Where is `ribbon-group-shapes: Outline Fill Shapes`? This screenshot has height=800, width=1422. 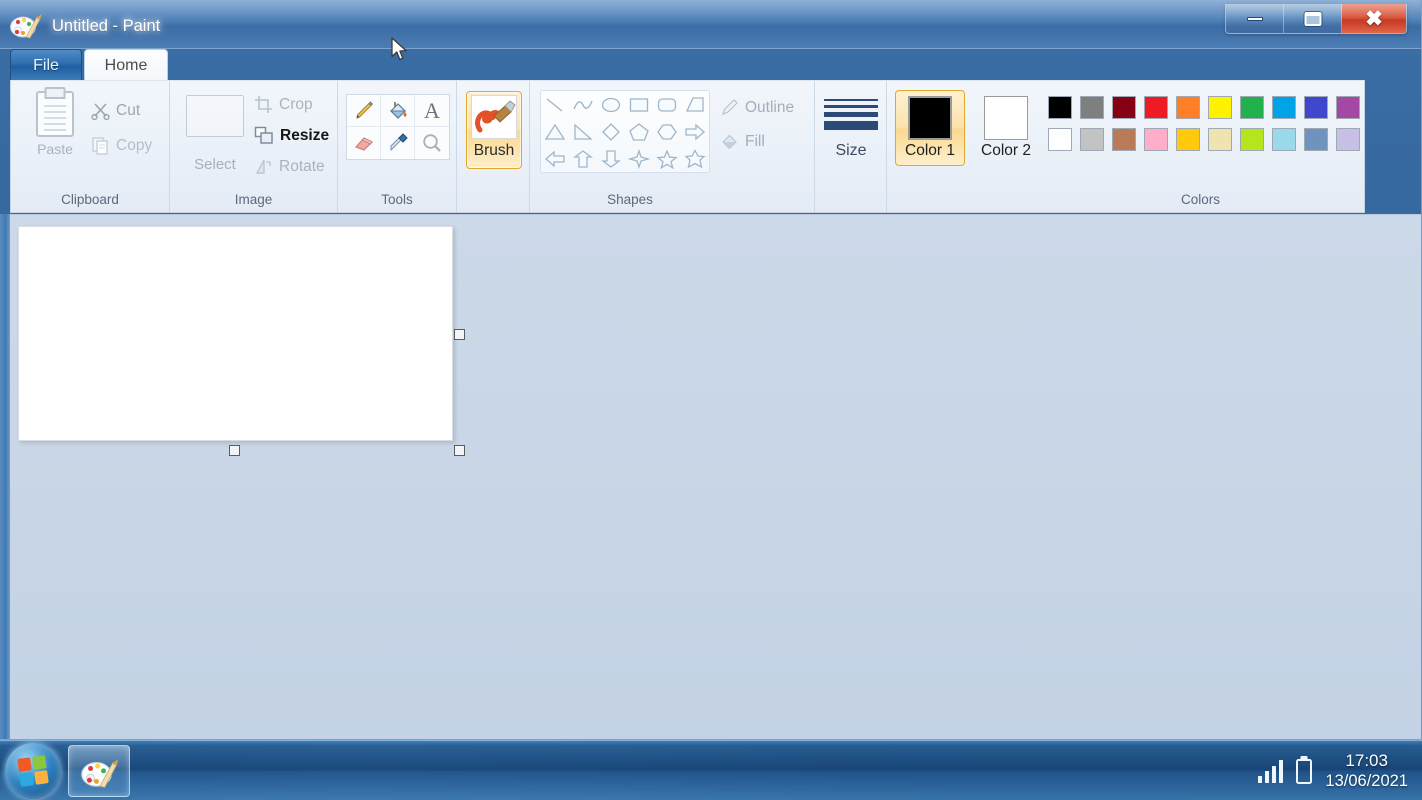
ribbon-group-shapes: Outline Fill Shapes is located at coordinates (672, 146).